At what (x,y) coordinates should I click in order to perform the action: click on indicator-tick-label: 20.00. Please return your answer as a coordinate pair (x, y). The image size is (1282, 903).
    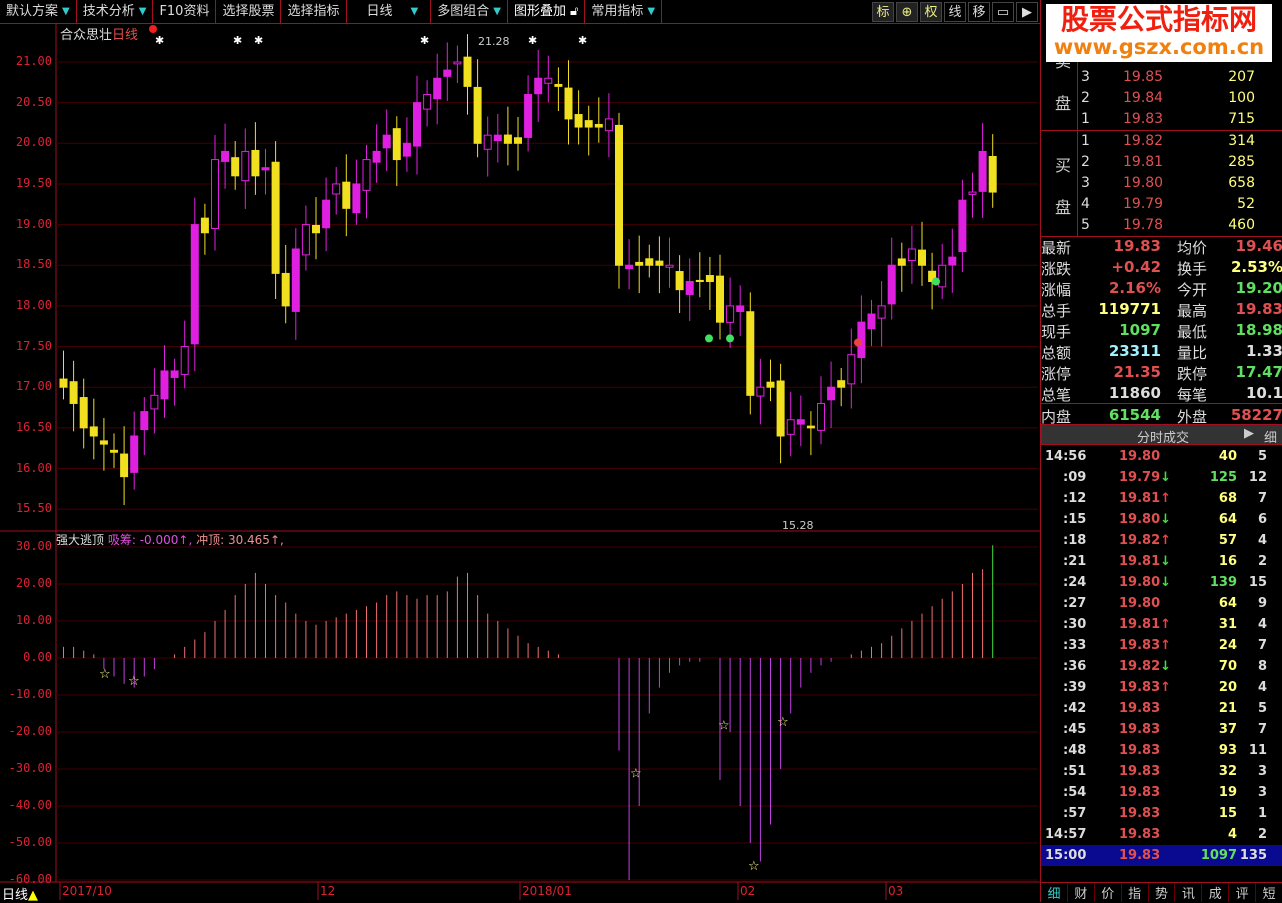
    Looking at the image, I should click on (33, 583).